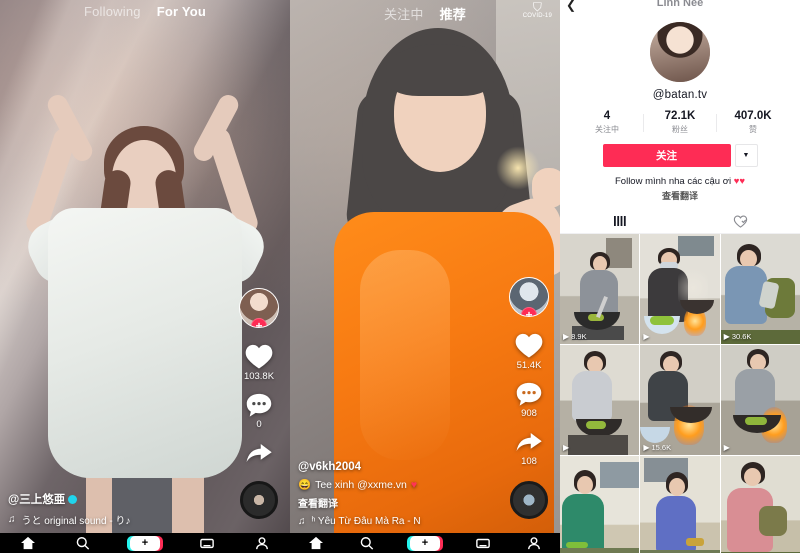  I want to click on comment-button: 908, so click(529, 400).